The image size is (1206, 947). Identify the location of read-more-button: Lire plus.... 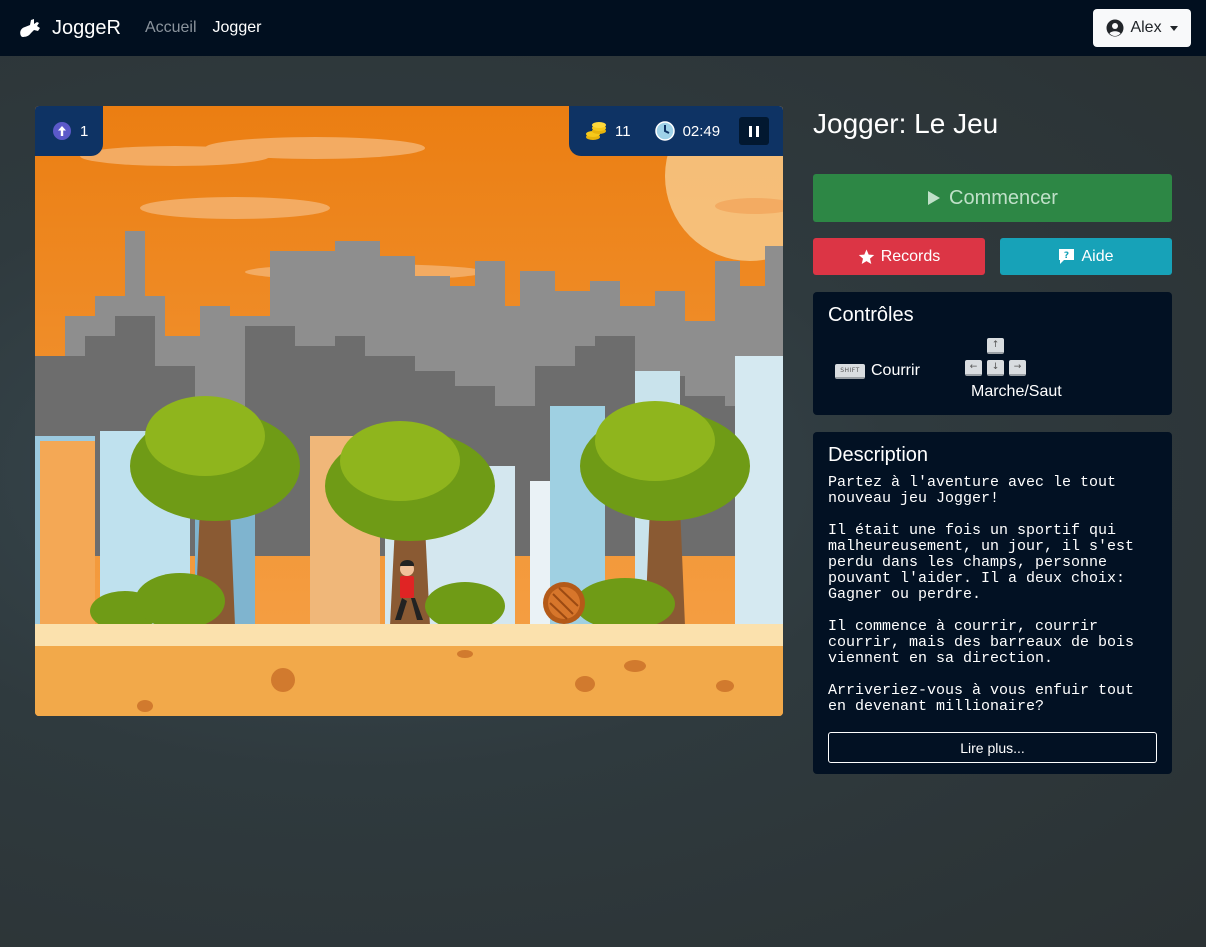
(992, 747).